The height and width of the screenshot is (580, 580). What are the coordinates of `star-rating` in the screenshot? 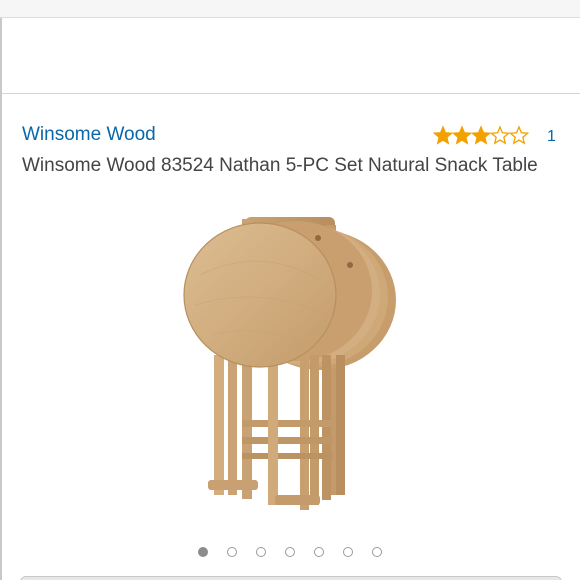 It's located at (481, 136).